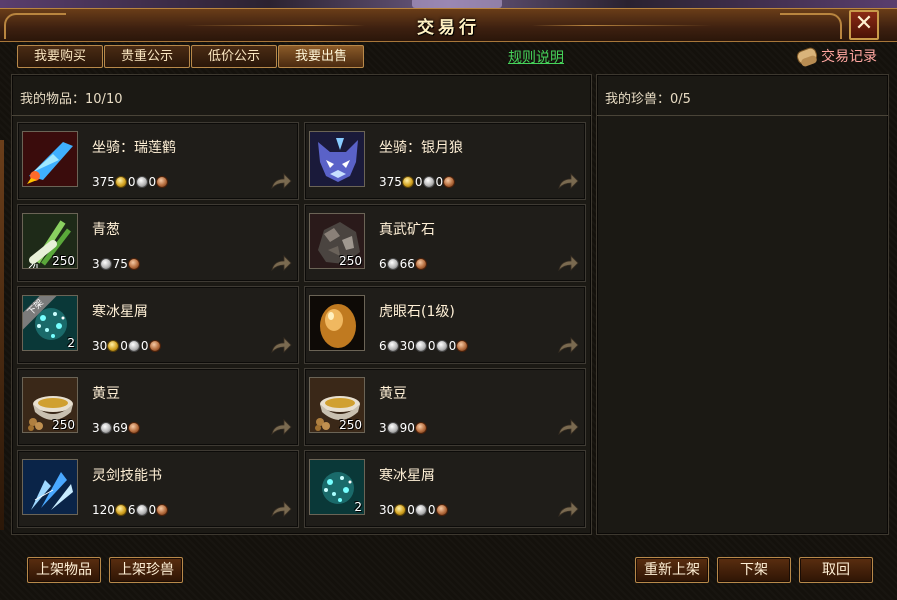 This screenshot has height=600, width=897. Describe the element at coordinates (807, 56) in the screenshot. I see `scroll-icon` at that location.